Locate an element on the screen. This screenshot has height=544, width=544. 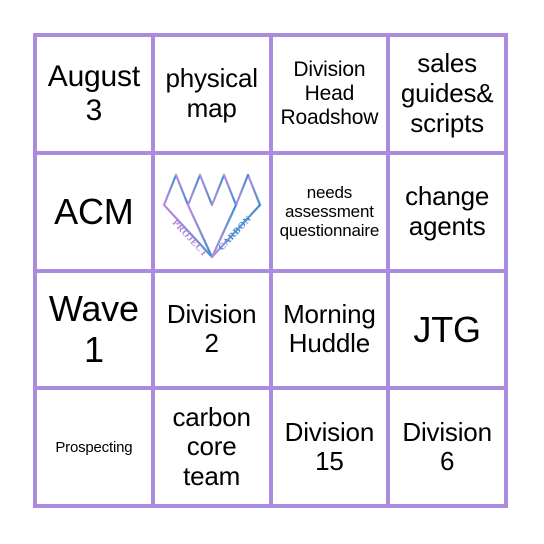
bingo-cell-r1c2: physical map is located at coordinates (213, 96).